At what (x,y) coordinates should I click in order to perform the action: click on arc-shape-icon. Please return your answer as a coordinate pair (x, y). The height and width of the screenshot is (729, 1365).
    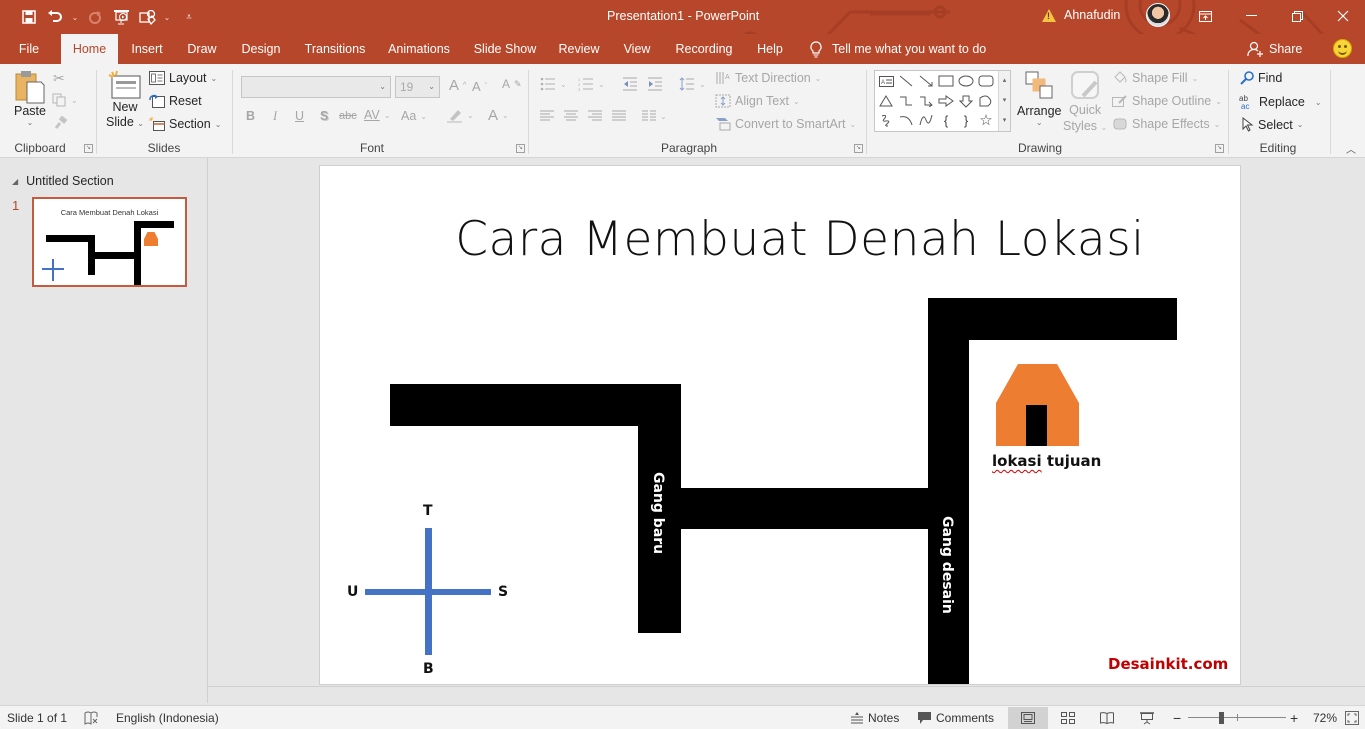
    Looking at the image, I should click on (906, 120).